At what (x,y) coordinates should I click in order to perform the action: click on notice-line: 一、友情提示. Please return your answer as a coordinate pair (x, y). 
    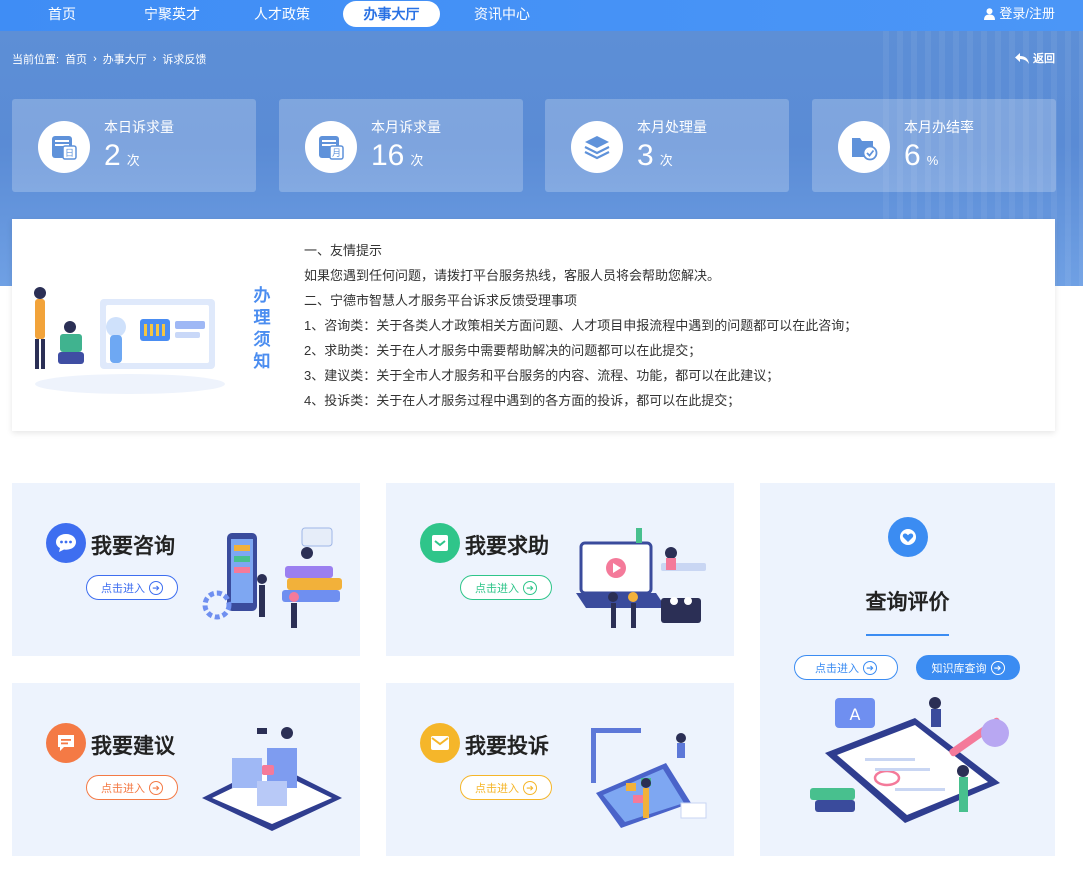
    Looking at the image, I should click on (343, 250).